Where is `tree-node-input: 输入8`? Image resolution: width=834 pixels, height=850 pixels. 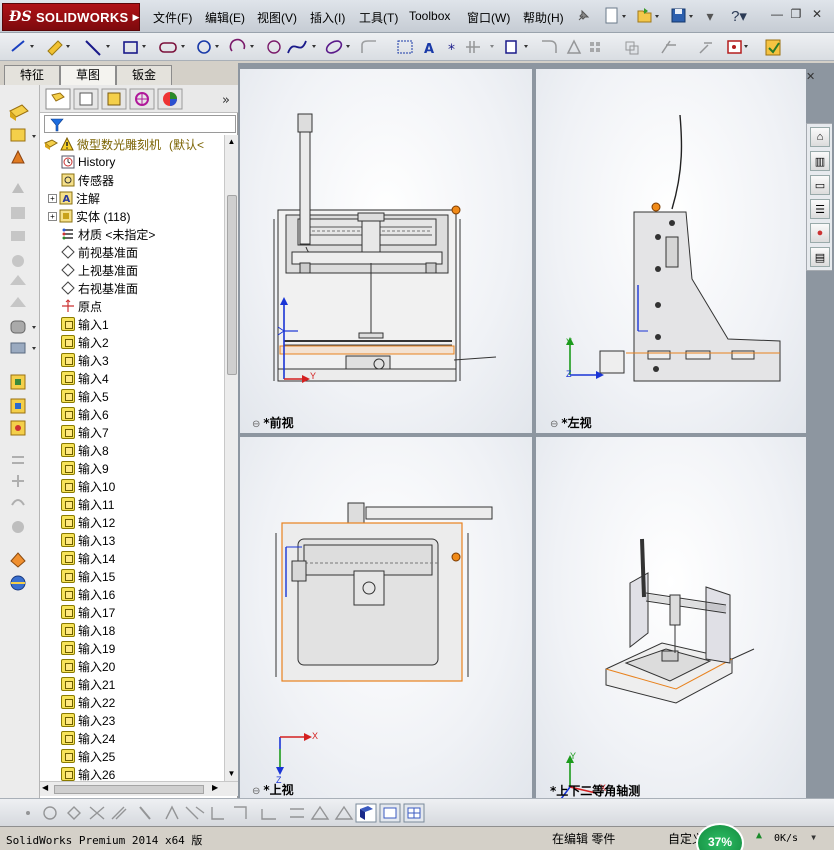
tree-node-input: 输入8 is located at coordinates (85, 450).